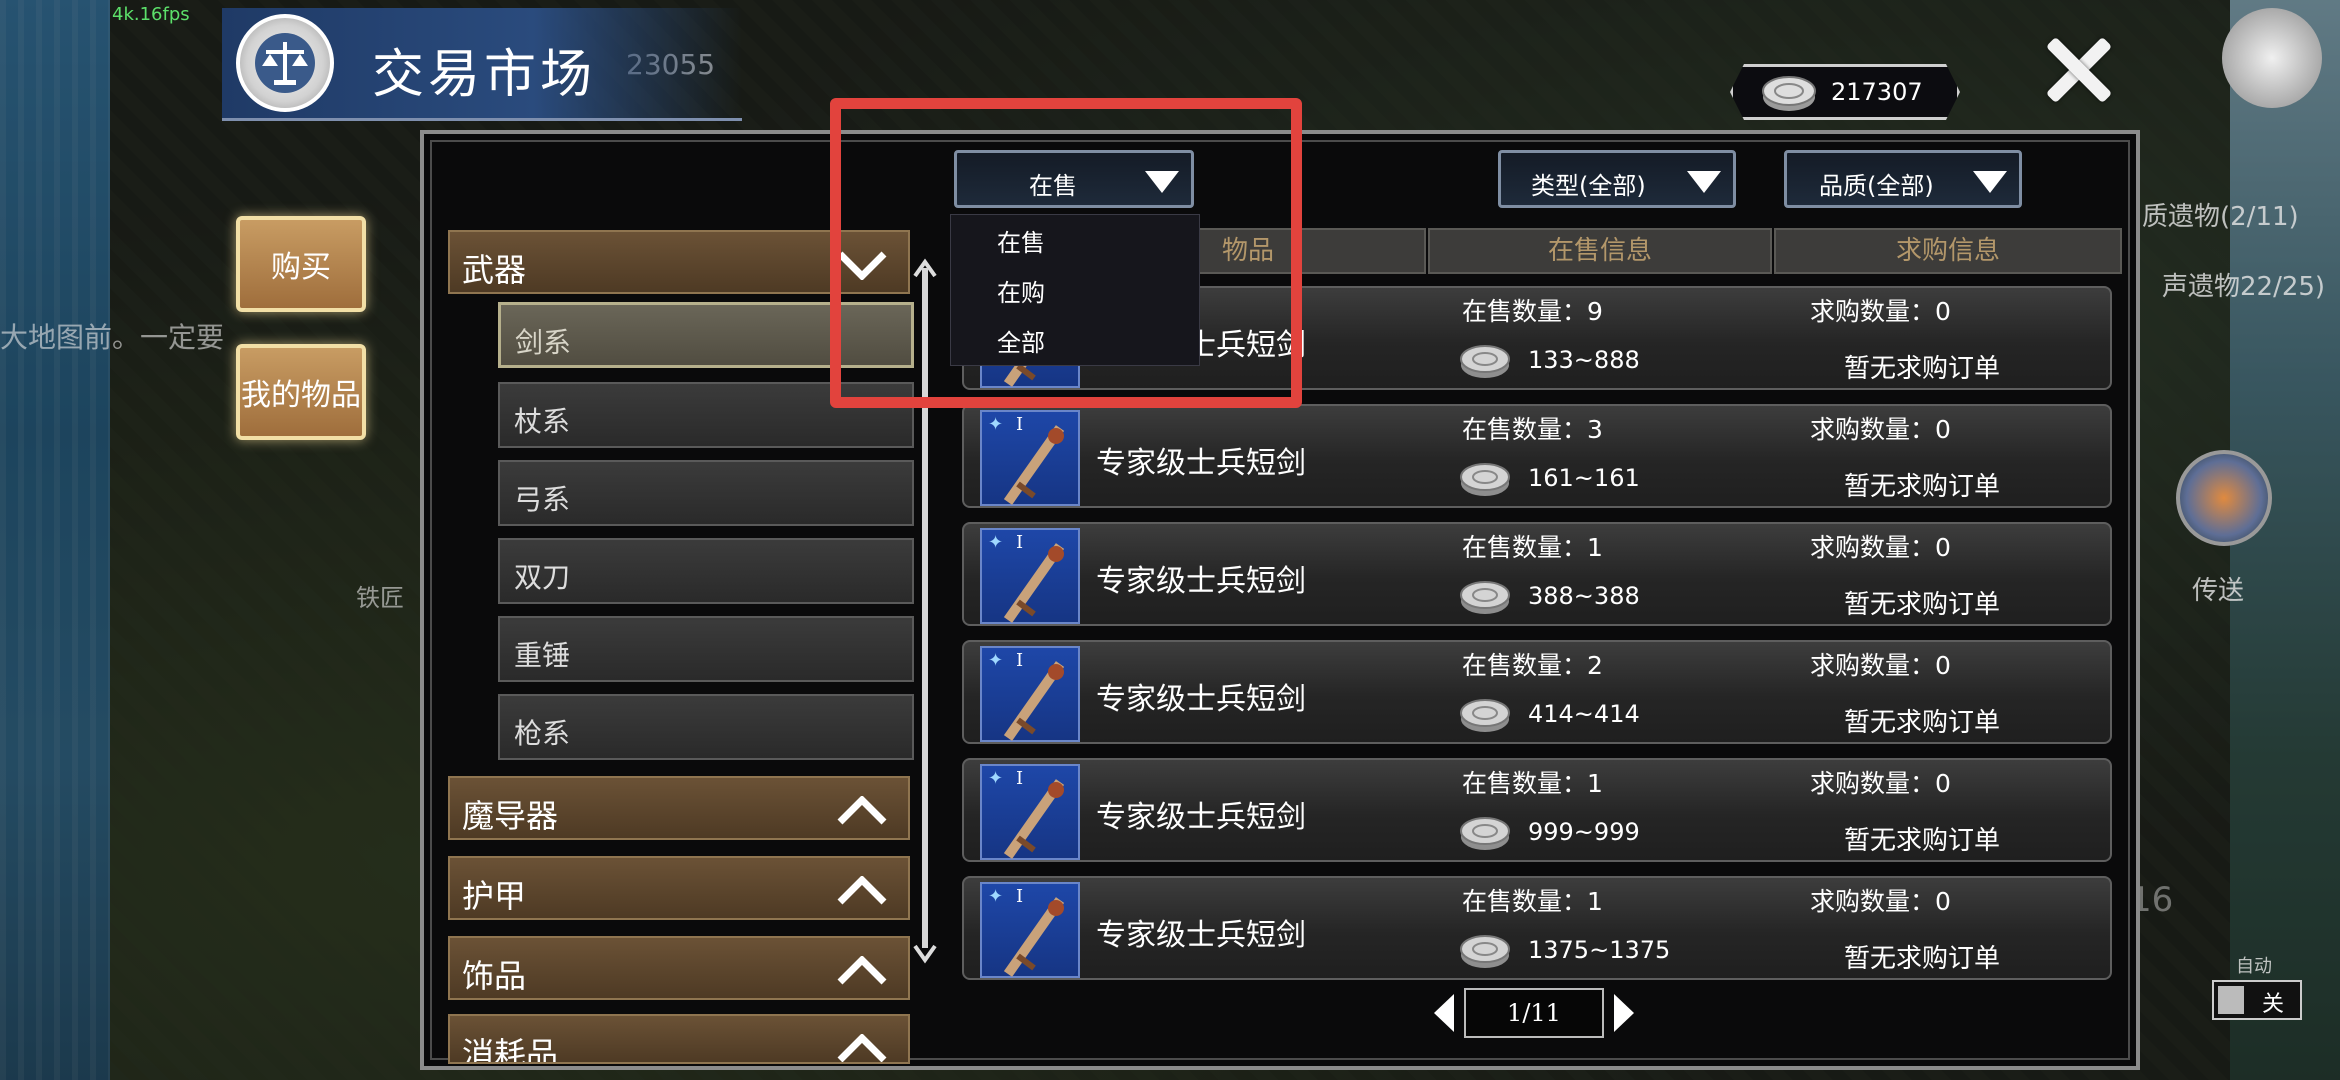 Image resolution: width=2340 pixels, height=1080 pixels. Describe the element at coordinates (301, 392) in the screenshot. I see `my-items-button: 我的物品` at that location.